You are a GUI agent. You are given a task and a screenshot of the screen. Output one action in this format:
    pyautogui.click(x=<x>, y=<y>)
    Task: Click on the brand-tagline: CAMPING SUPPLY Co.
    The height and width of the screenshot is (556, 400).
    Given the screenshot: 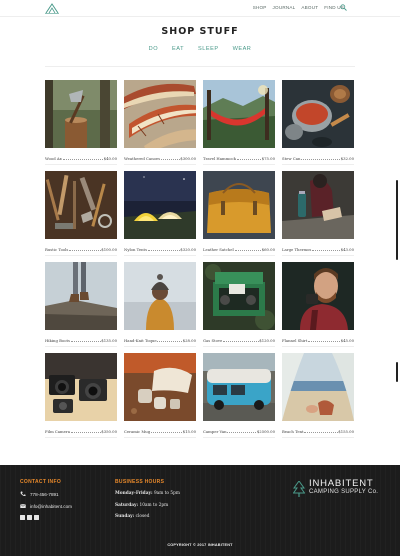 What is the action you would take?
    pyautogui.click(x=344, y=492)
    